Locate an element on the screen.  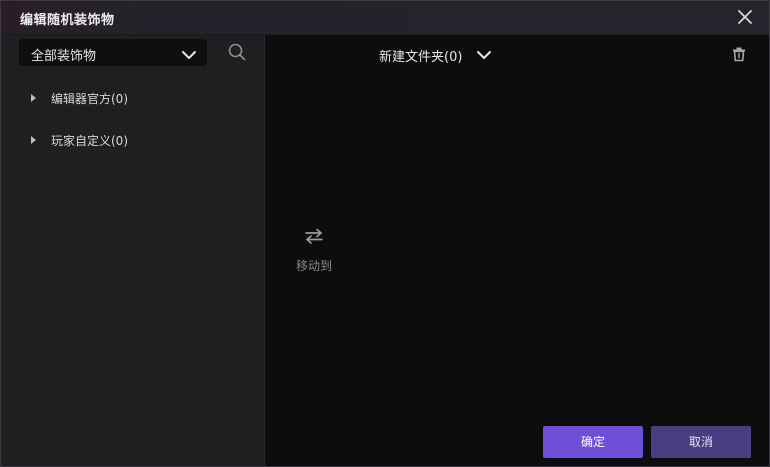
category-dropdown-value: 全部装饰物 is located at coordinates (64, 56).